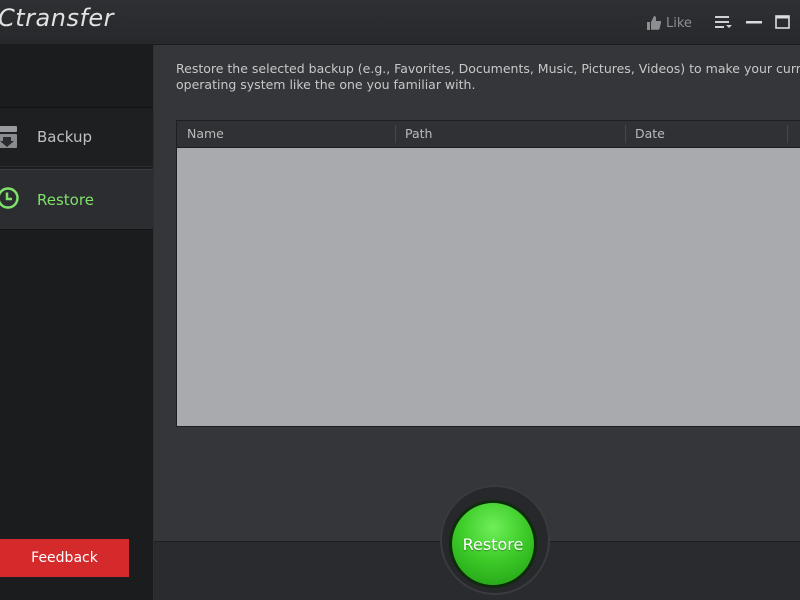 Image resolution: width=800 pixels, height=600 pixels. Describe the element at coordinates (723, 22) in the screenshot. I see `menu-icon` at that location.